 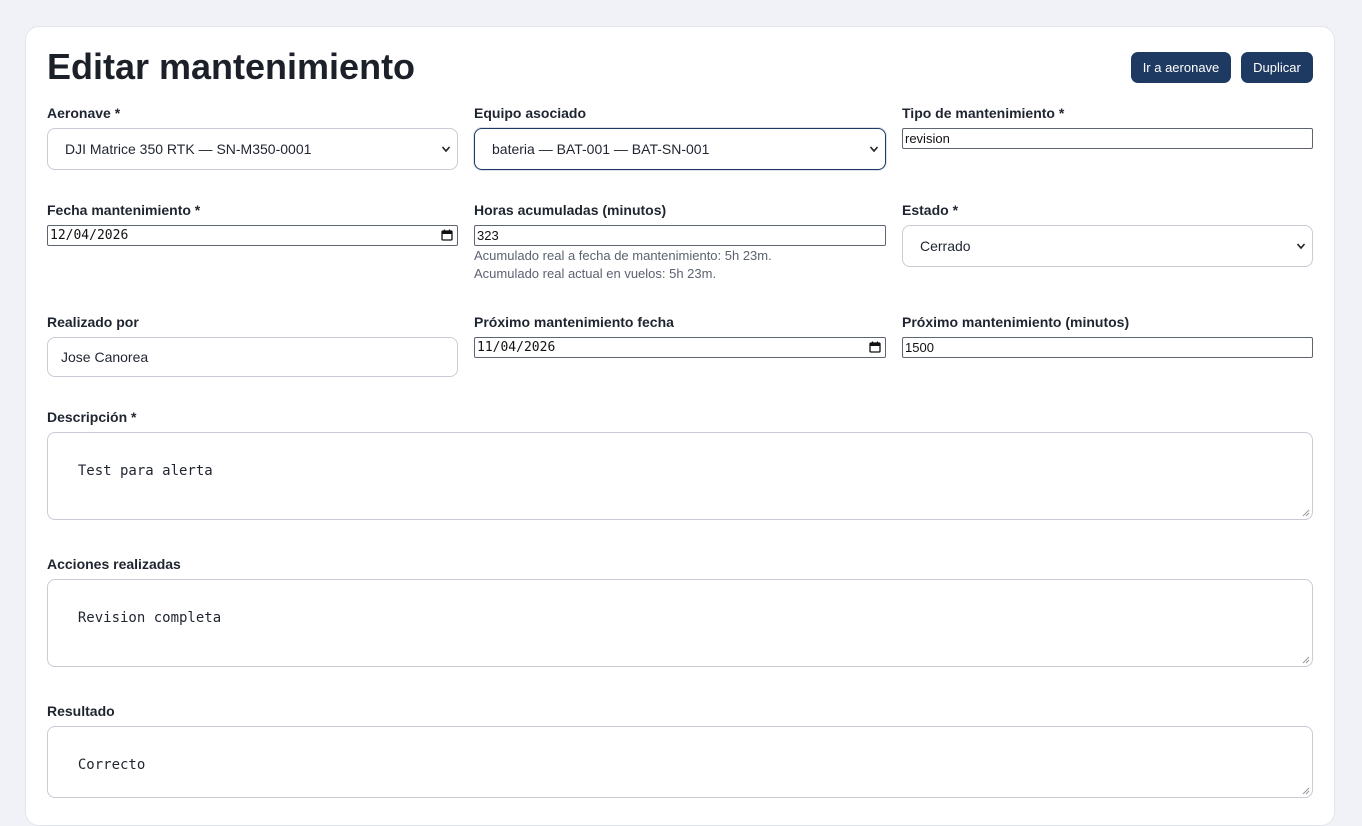 What do you see at coordinates (530, 113) in the screenshot?
I see `equipo-label: Equipo asociado` at bounding box center [530, 113].